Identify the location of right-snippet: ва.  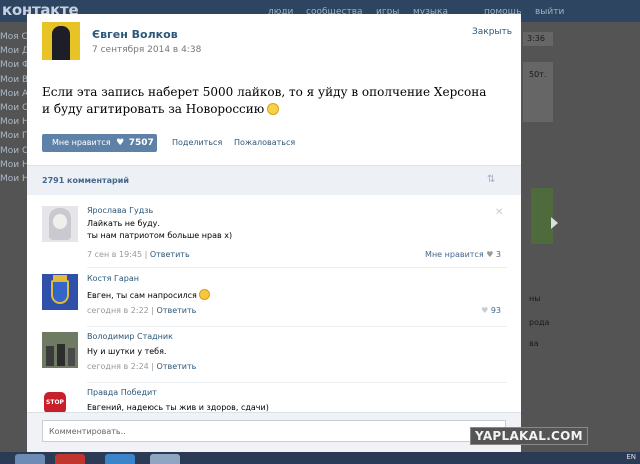
(534, 343).